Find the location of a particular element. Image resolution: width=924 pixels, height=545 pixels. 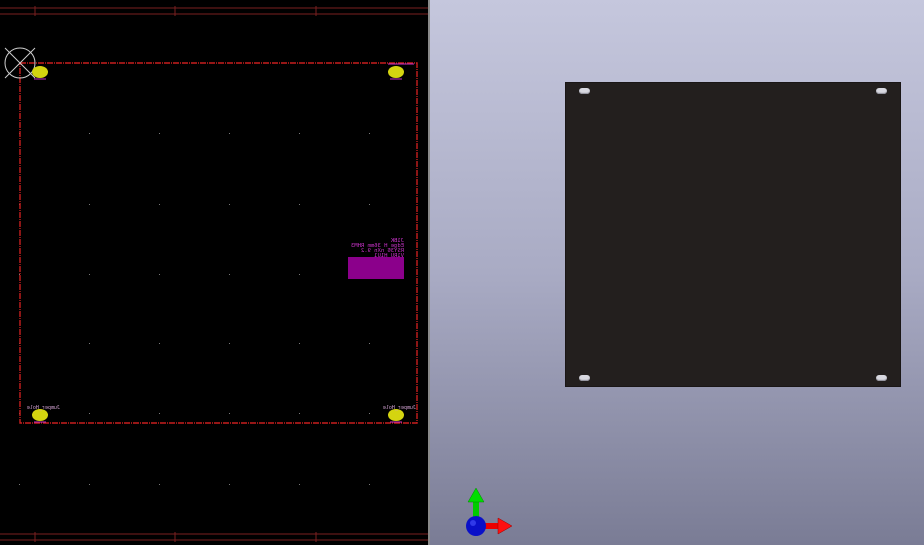

corner-label-bottom-left: Jumper_Hole is located at coordinates (43, 408).